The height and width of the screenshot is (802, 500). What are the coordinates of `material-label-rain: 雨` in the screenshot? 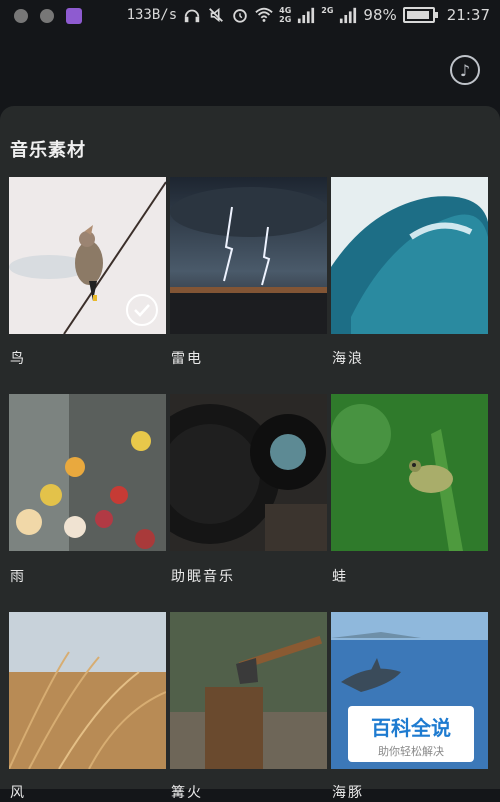 It's located at (18, 577).